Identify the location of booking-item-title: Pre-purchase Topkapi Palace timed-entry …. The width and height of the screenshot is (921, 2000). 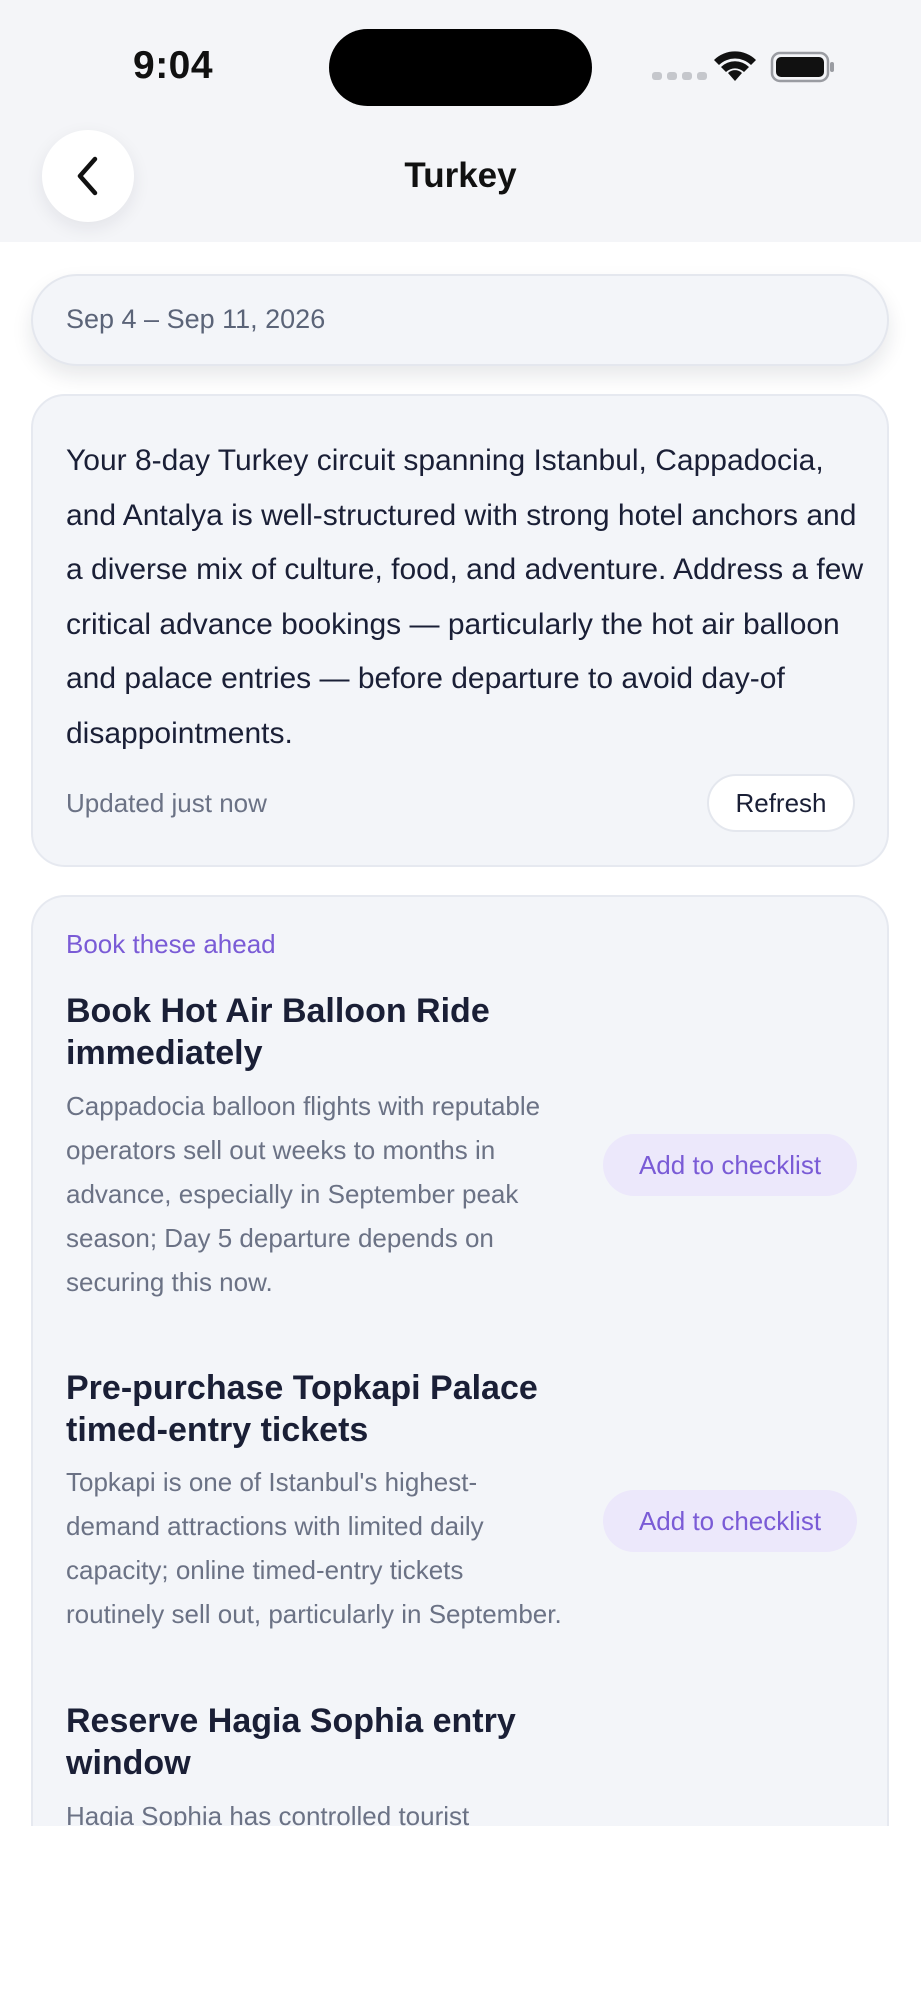
(302, 1409).